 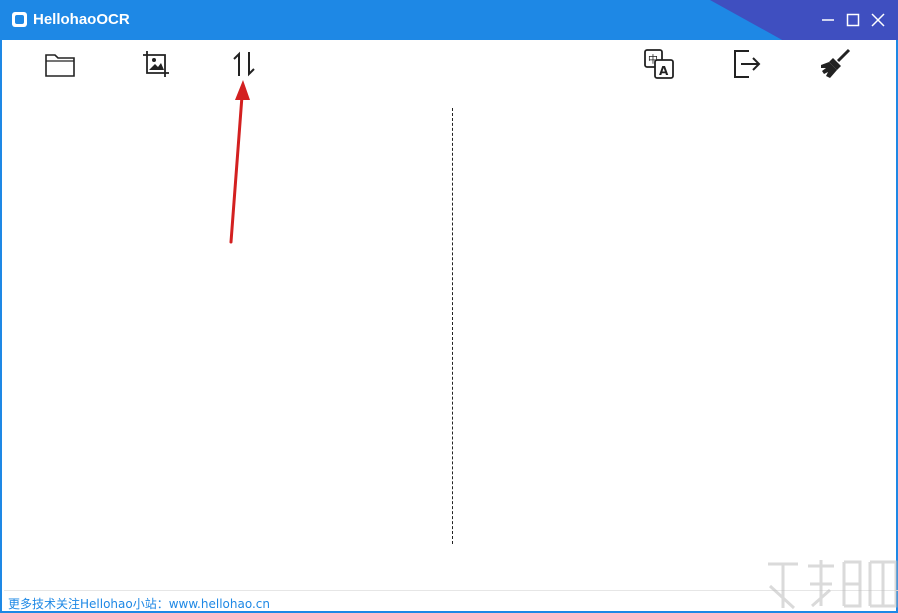 I want to click on annotation-arrow, so click(x=239, y=162).